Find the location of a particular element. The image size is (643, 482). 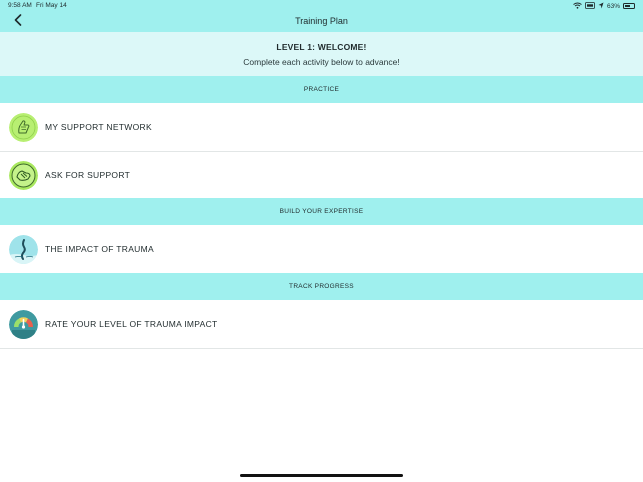

battery-fill is located at coordinates (628, 6).